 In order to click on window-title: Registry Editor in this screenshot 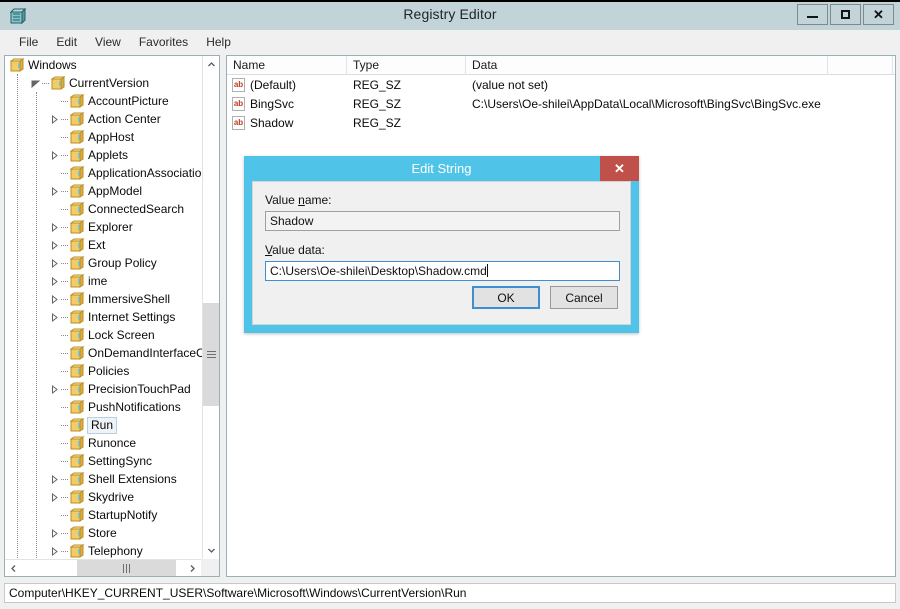, I will do `click(450, 14)`.